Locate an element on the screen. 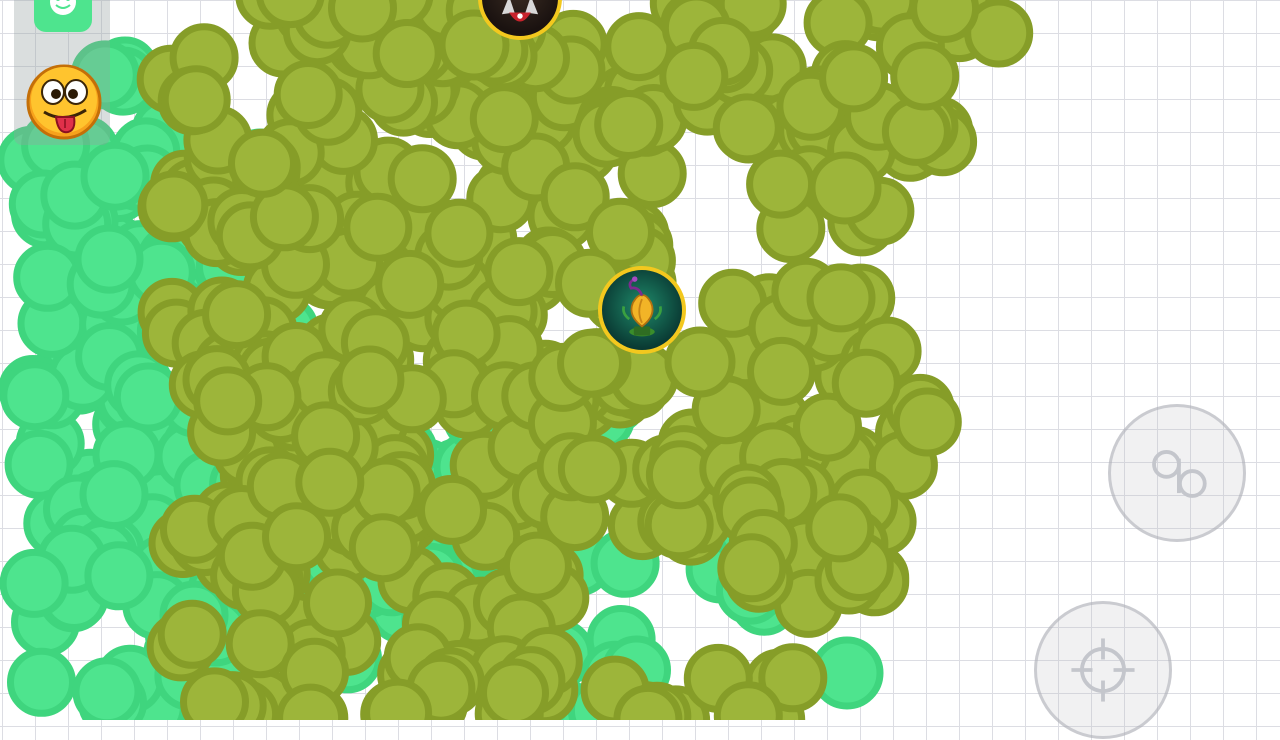 The width and height of the screenshot is (1280, 740). split-icon is located at coordinates (1179, 474).